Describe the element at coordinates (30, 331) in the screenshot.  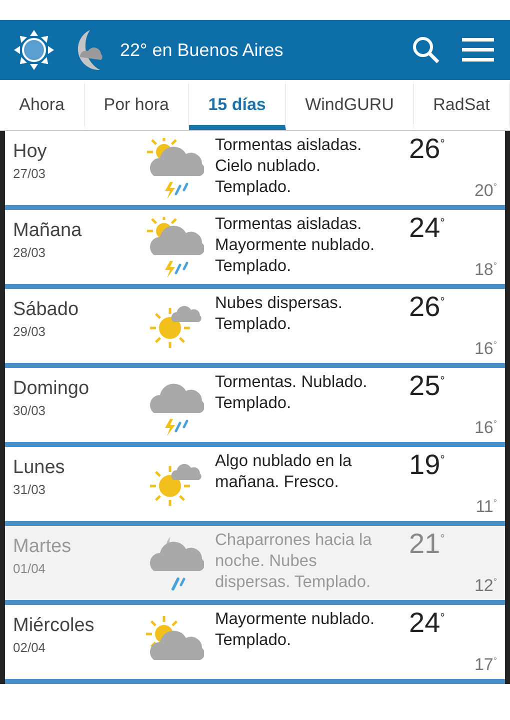
I see `day-date: 29/03` at that location.